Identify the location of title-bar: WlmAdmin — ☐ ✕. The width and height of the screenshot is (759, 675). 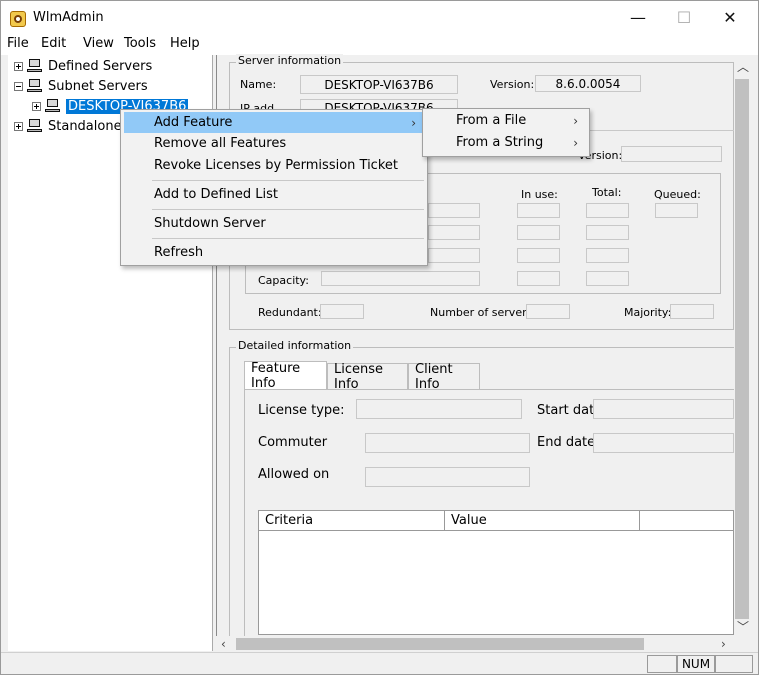
(379, 17).